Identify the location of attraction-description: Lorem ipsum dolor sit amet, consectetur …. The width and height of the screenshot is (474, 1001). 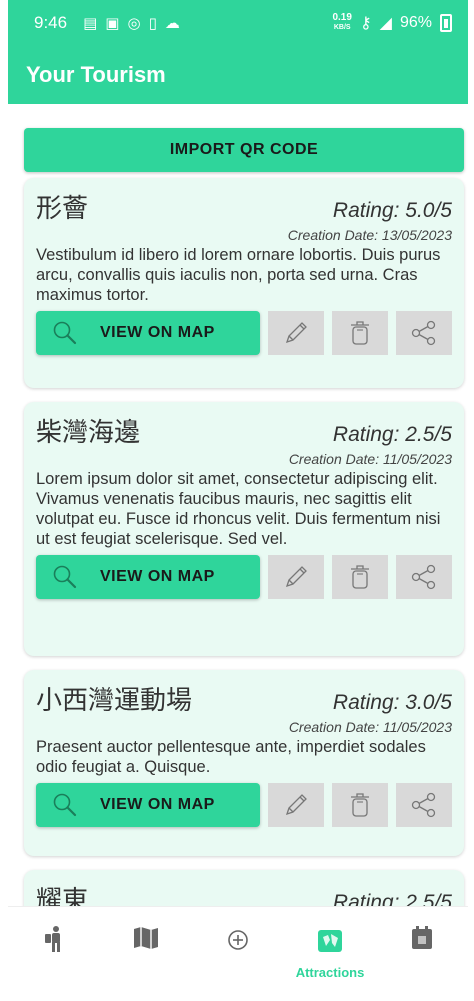
(238, 509).